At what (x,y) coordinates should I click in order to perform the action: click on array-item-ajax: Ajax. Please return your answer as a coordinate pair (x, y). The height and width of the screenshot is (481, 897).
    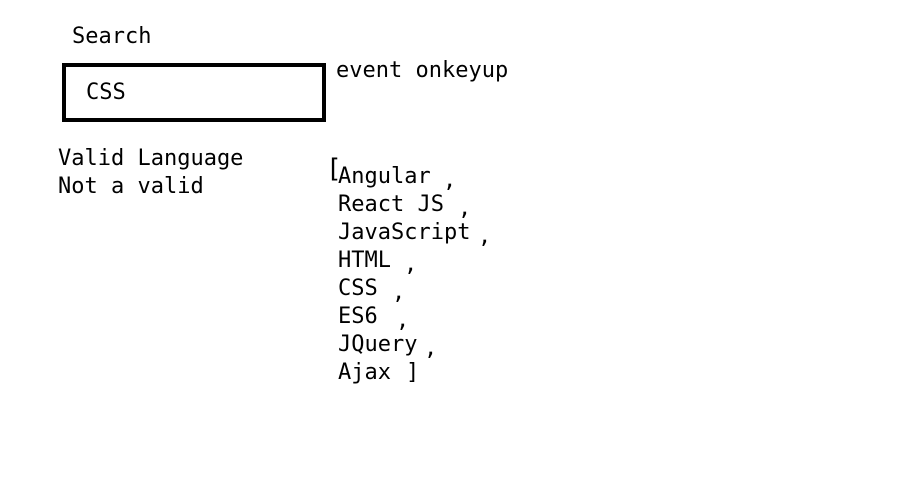
    Looking at the image, I should click on (364, 372).